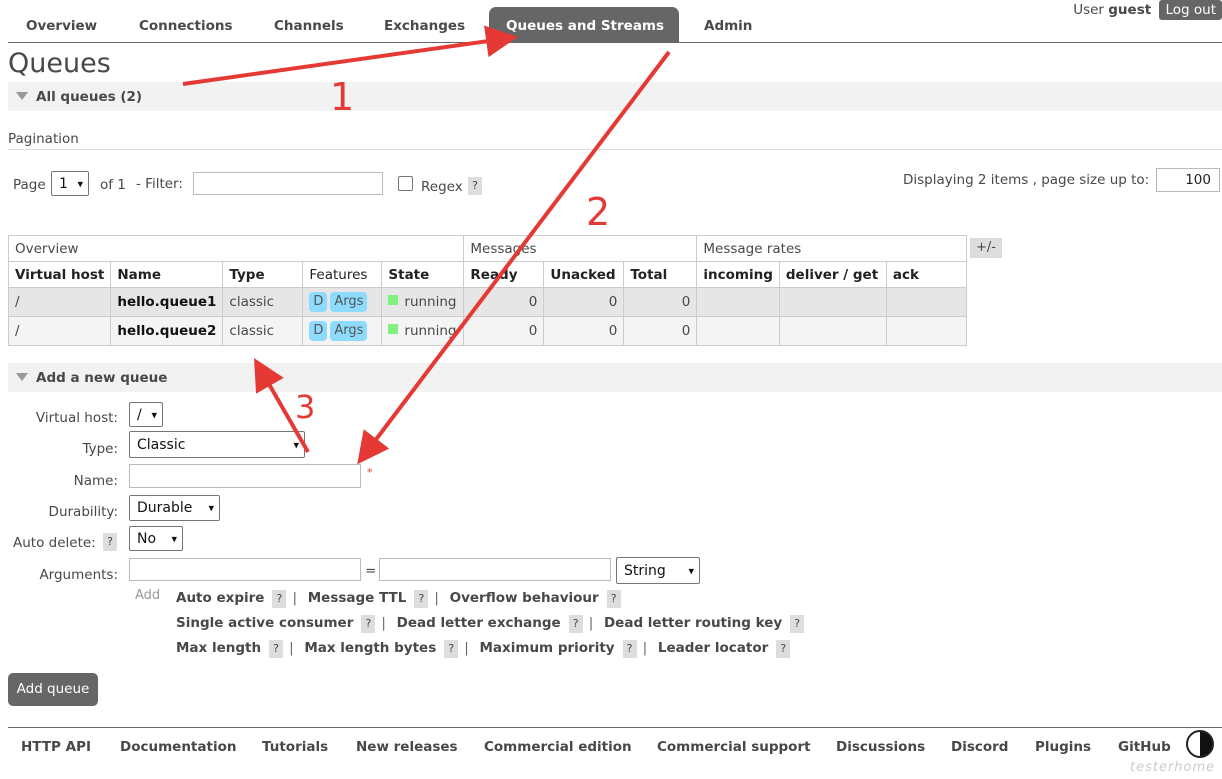 Image resolution: width=1222 pixels, height=779 pixels. Describe the element at coordinates (1173, 767) in the screenshot. I see `watermark-text: testerhome` at that location.